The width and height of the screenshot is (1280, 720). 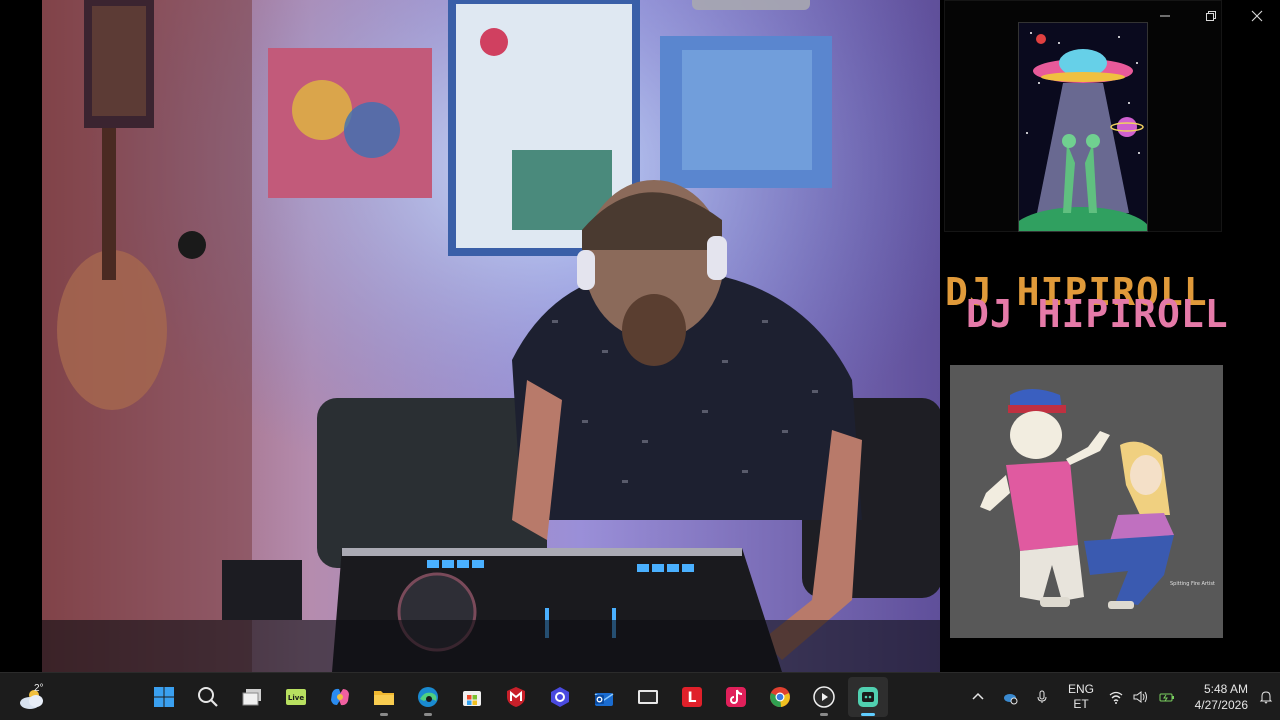 I want to click on play-icon, so click(x=824, y=697).